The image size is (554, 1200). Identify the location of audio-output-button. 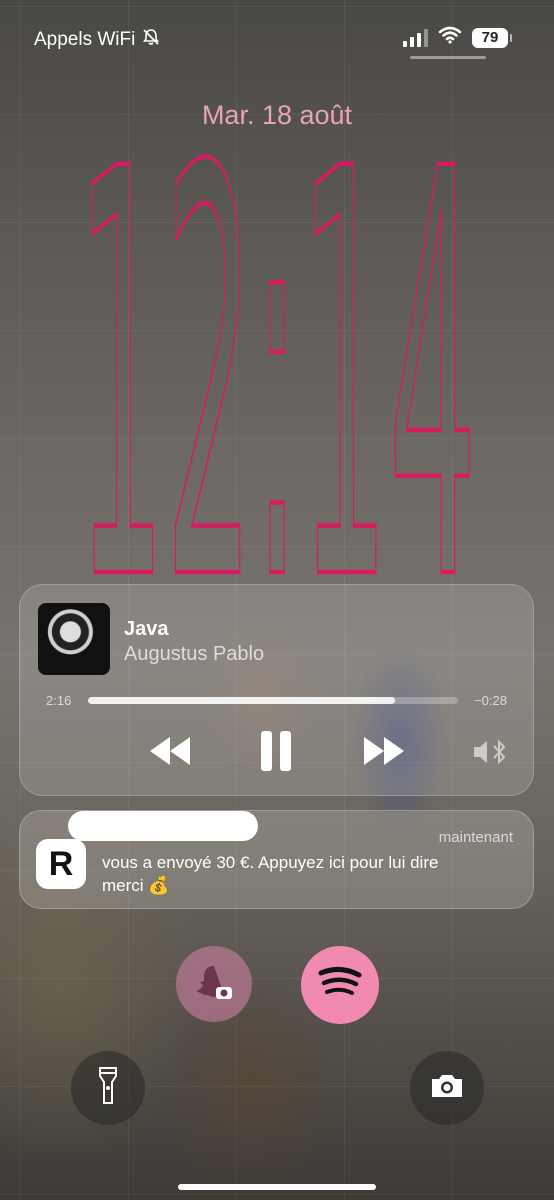
(492, 754).